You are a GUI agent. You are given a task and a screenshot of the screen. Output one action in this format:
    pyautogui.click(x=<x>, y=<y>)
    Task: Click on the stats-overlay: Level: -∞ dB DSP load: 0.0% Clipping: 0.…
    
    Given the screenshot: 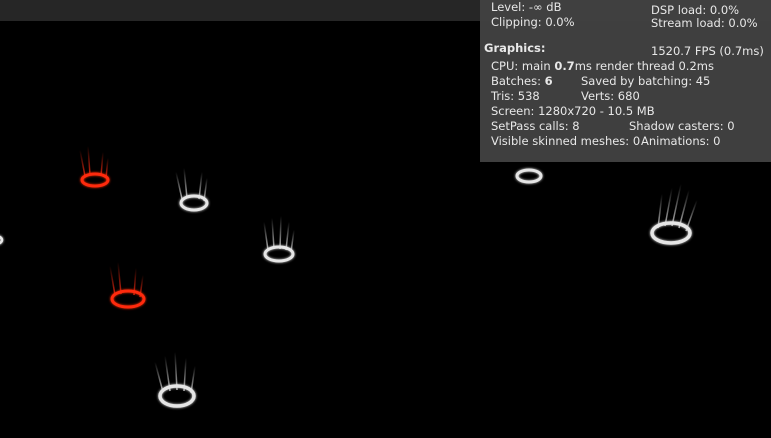 What is the action you would take?
    pyautogui.click(x=625, y=81)
    